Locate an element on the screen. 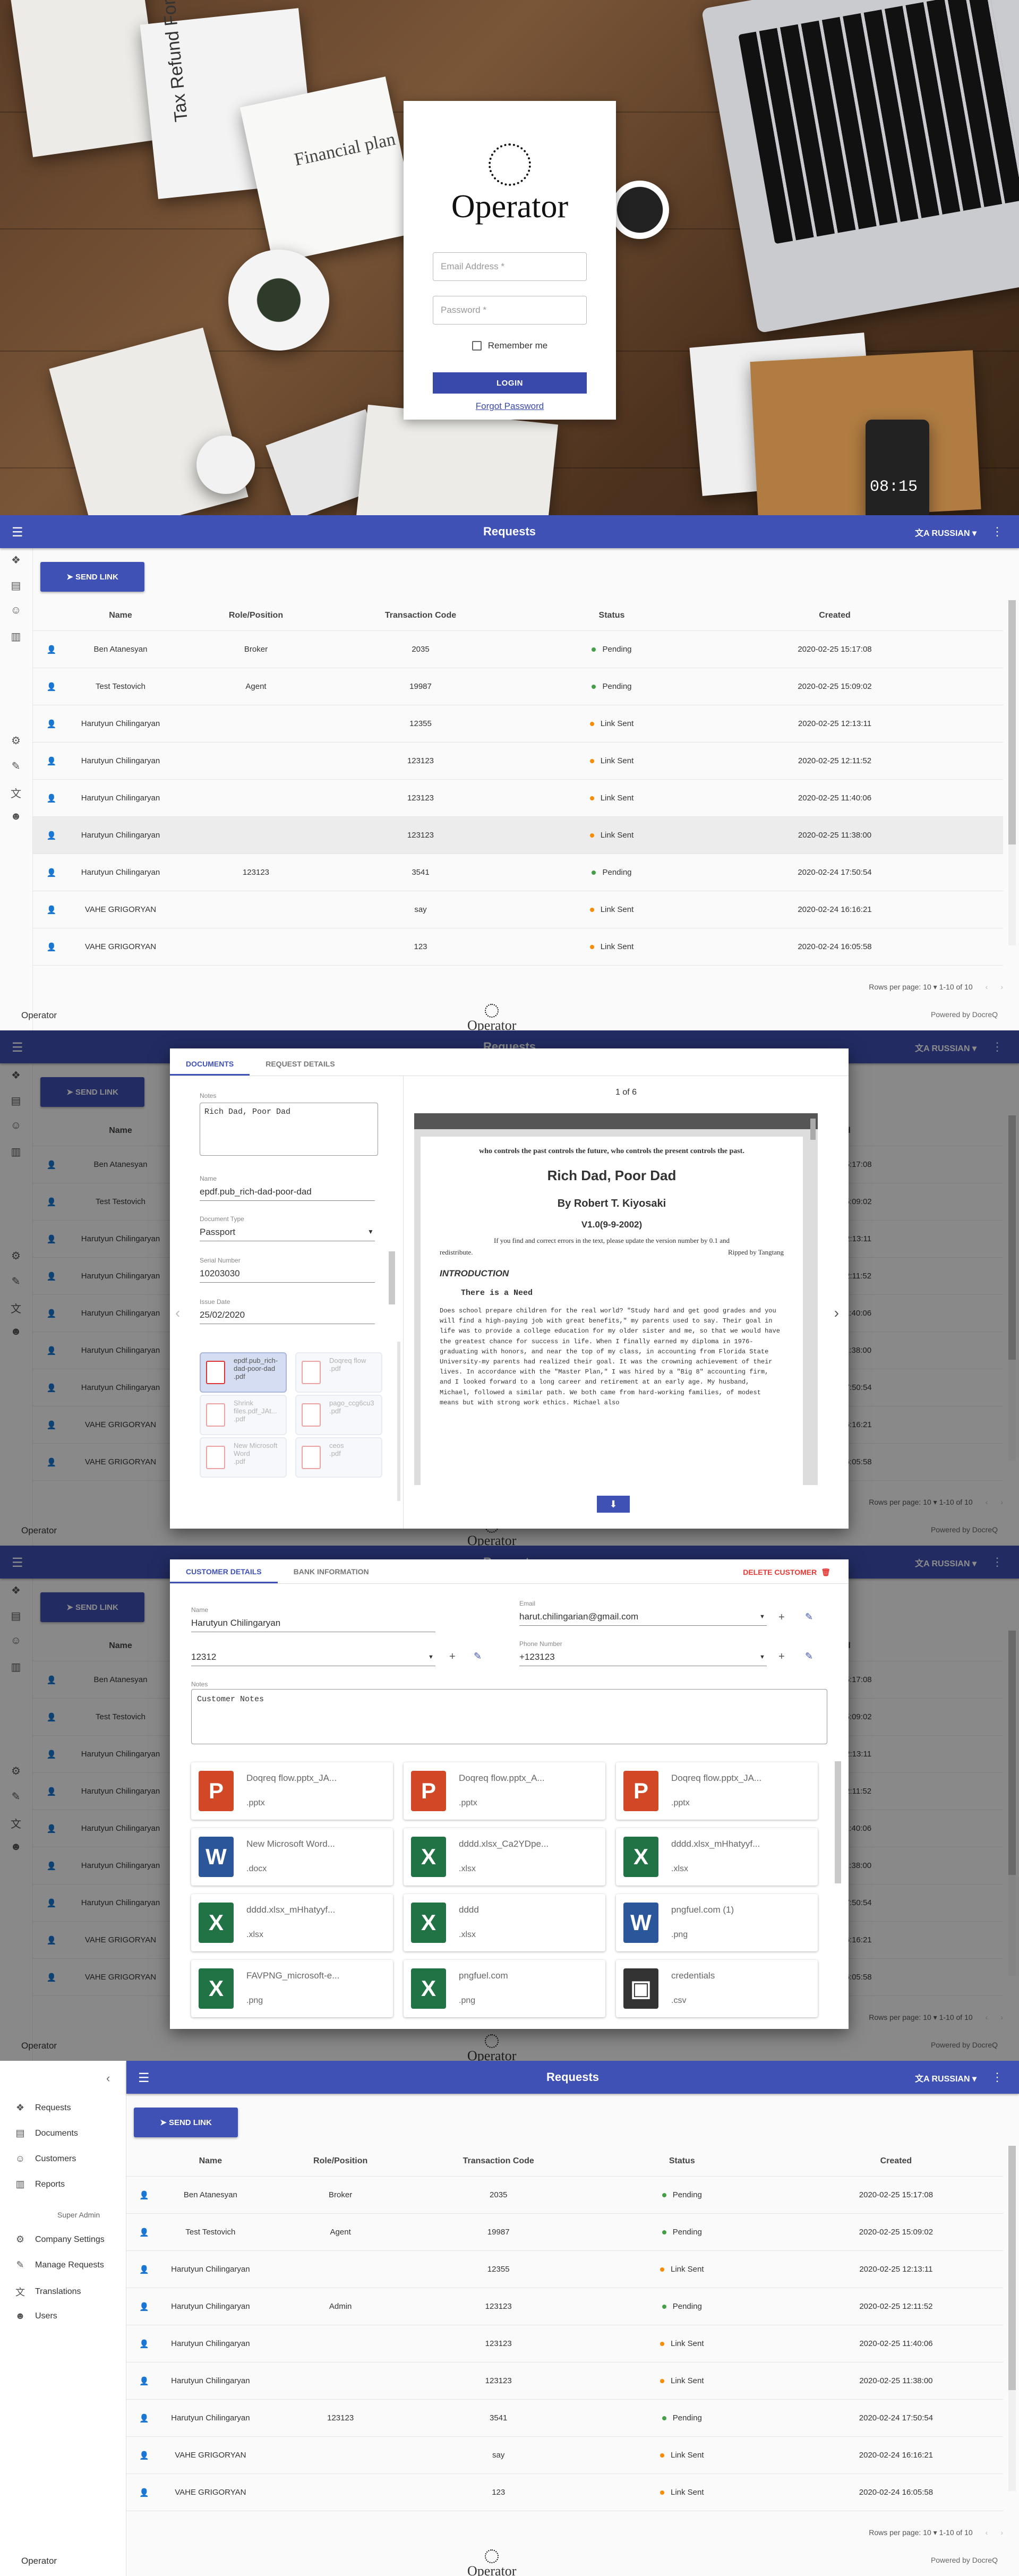 The image size is (1019, 2576). sidebar-item-documents: ▤ Documents is located at coordinates (46, 2134).